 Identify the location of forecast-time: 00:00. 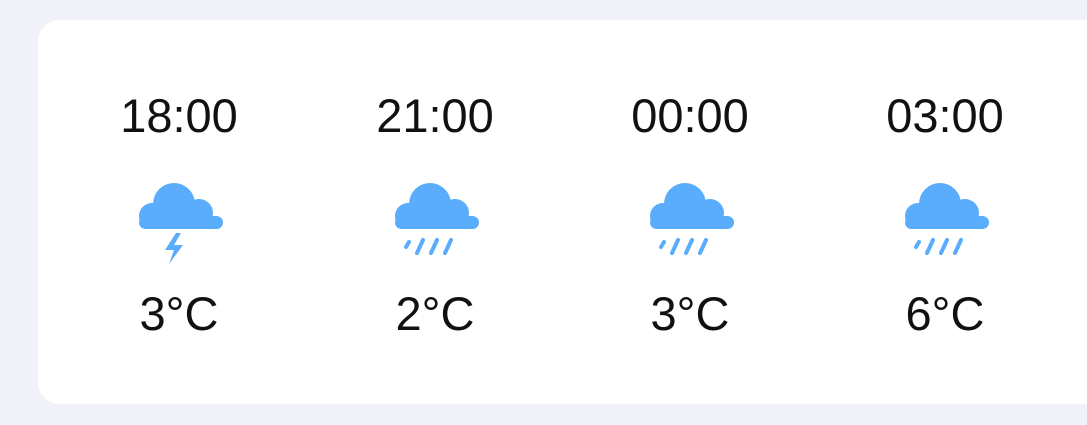
(690, 115).